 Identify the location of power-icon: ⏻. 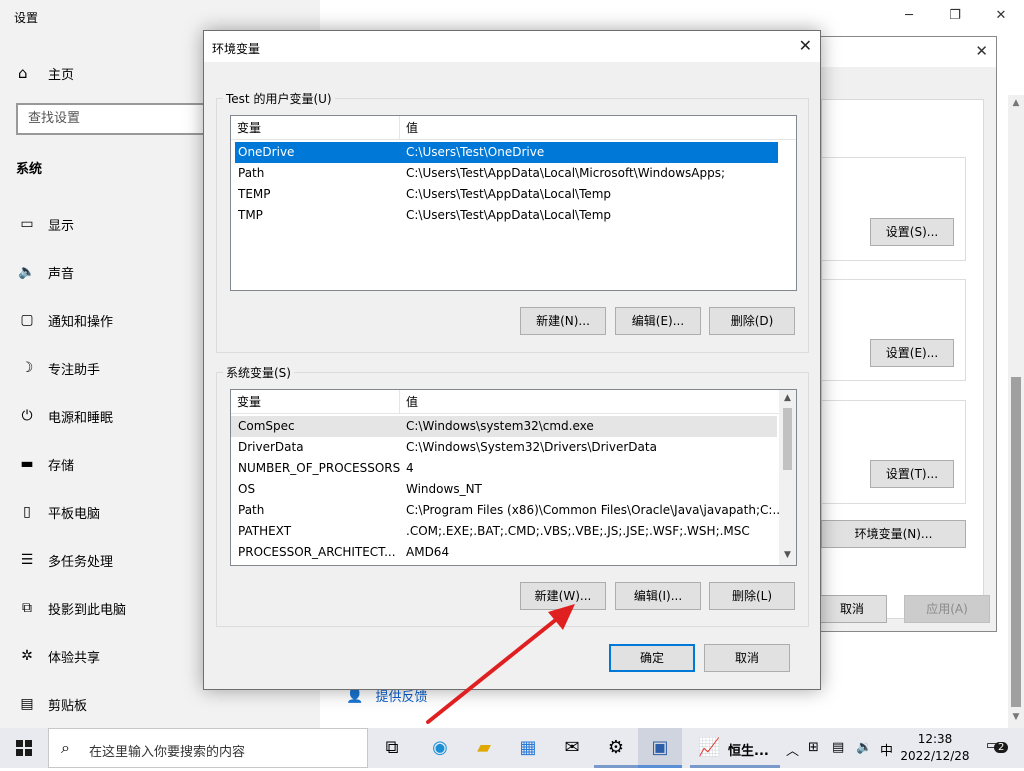
(27, 416).